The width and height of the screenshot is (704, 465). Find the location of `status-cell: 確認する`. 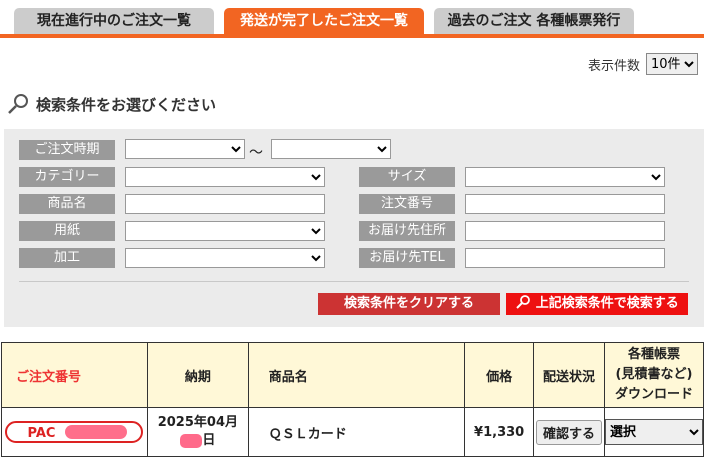

status-cell: 確認する is located at coordinates (569, 432).